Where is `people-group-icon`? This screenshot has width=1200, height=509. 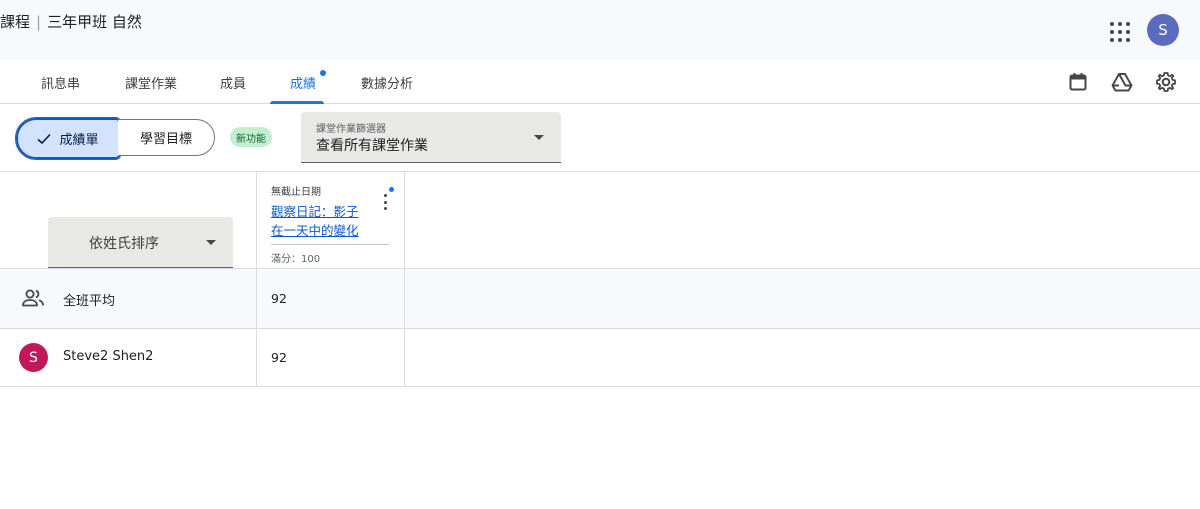
people-group-icon is located at coordinates (33, 300).